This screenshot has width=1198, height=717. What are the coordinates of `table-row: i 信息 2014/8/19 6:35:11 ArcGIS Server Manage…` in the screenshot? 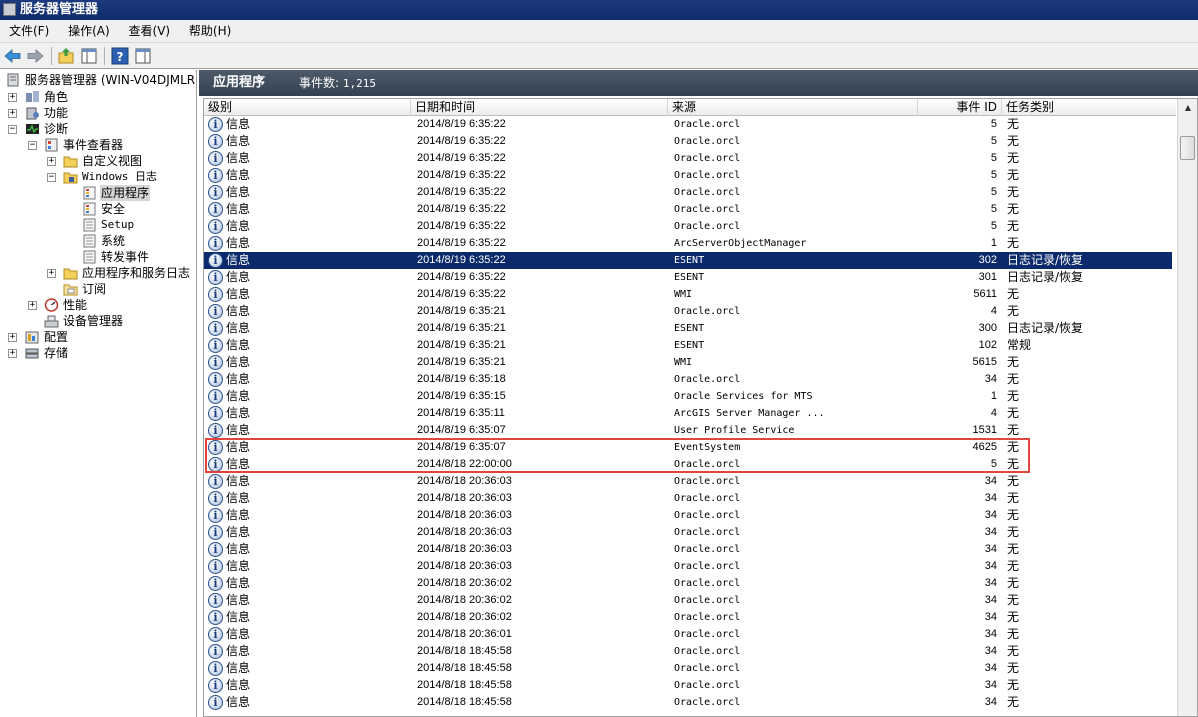 It's located at (688, 413).